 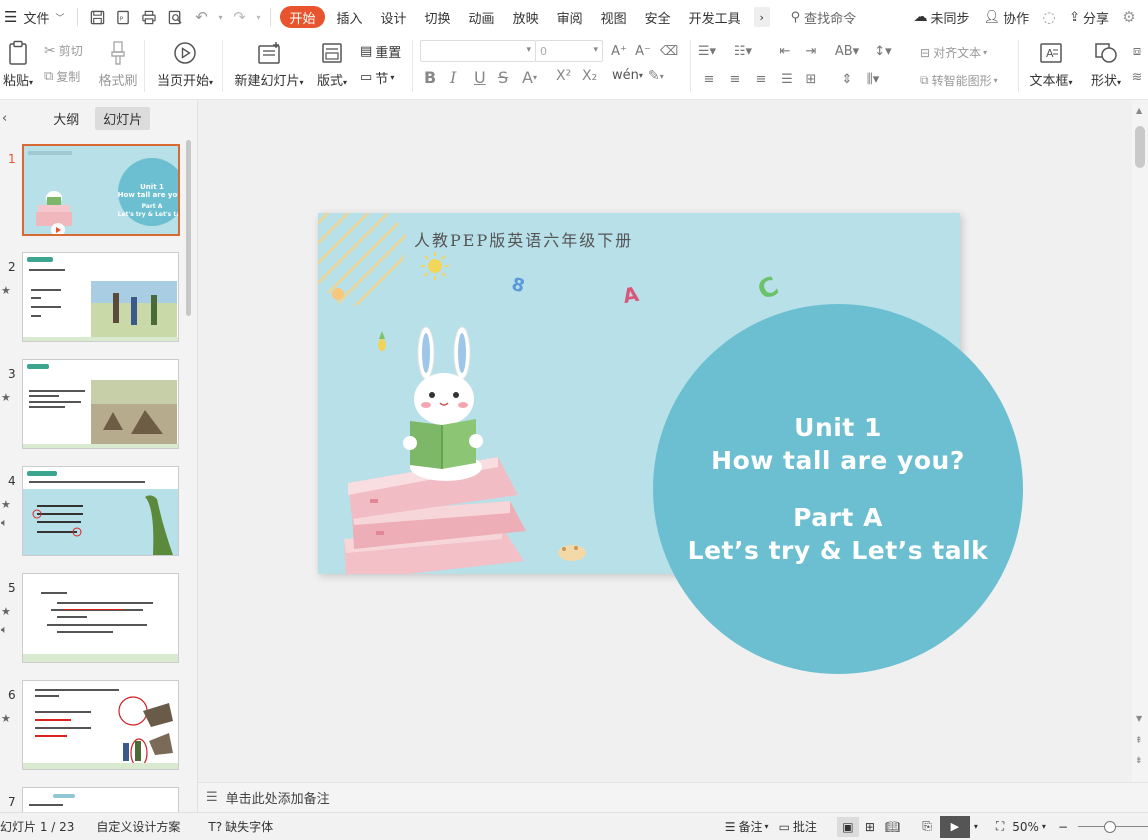 I want to click on tab-view: 视图, so click(x=614, y=17).